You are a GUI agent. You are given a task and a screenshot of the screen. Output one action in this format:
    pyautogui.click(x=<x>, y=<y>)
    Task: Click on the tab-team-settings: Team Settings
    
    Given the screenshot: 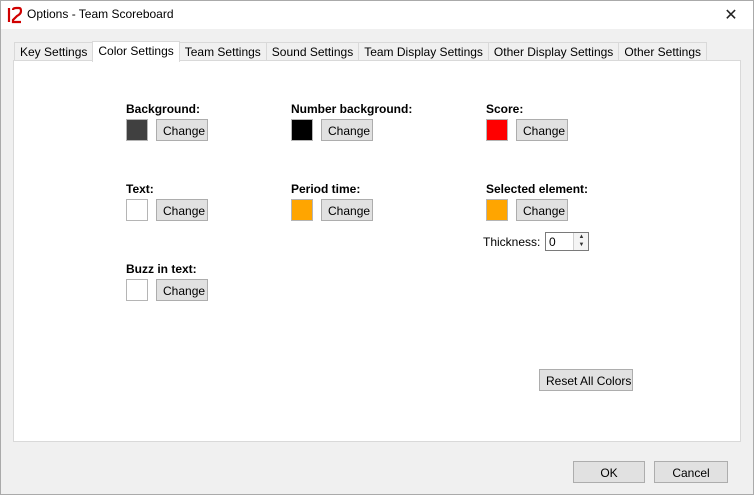 What is the action you would take?
    pyautogui.click(x=222, y=51)
    